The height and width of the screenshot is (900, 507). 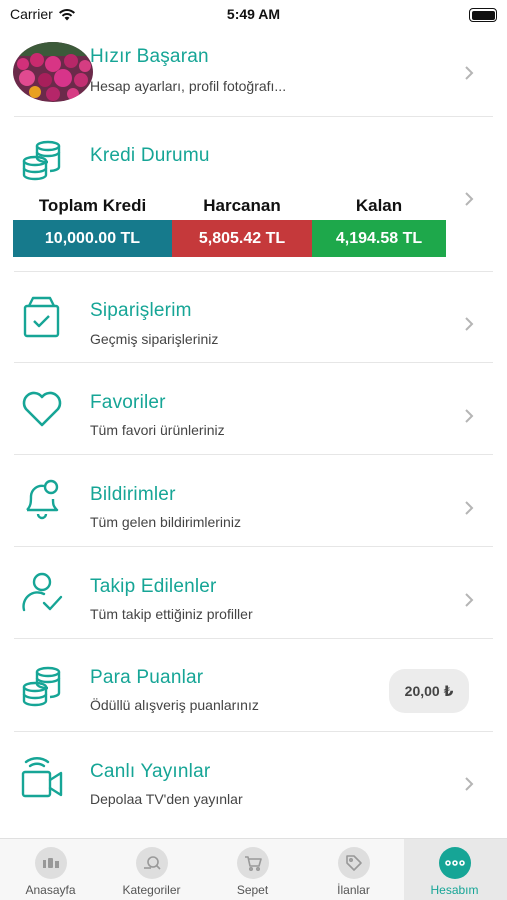 I want to click on home-icon, so click(x=51, y=863).